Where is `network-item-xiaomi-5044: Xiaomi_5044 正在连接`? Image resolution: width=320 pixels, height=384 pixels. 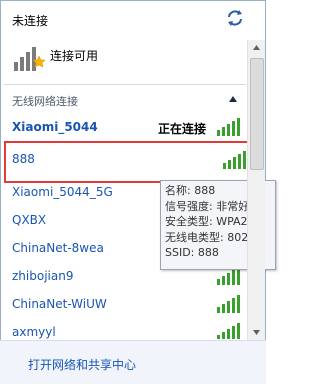
network-item-xiaomi-5044: Xiaomi_5044 正在连接 is located at coordinates (126, 128).